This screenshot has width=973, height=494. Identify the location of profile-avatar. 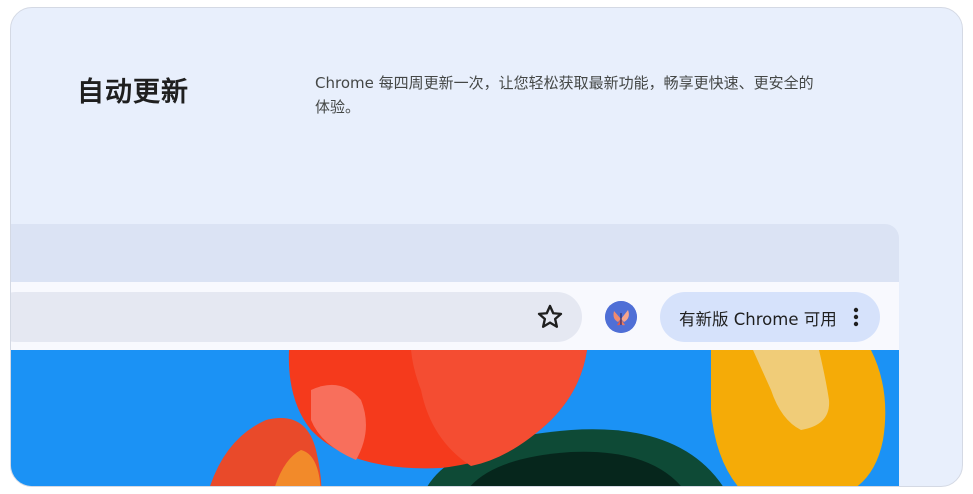
(621, 317).